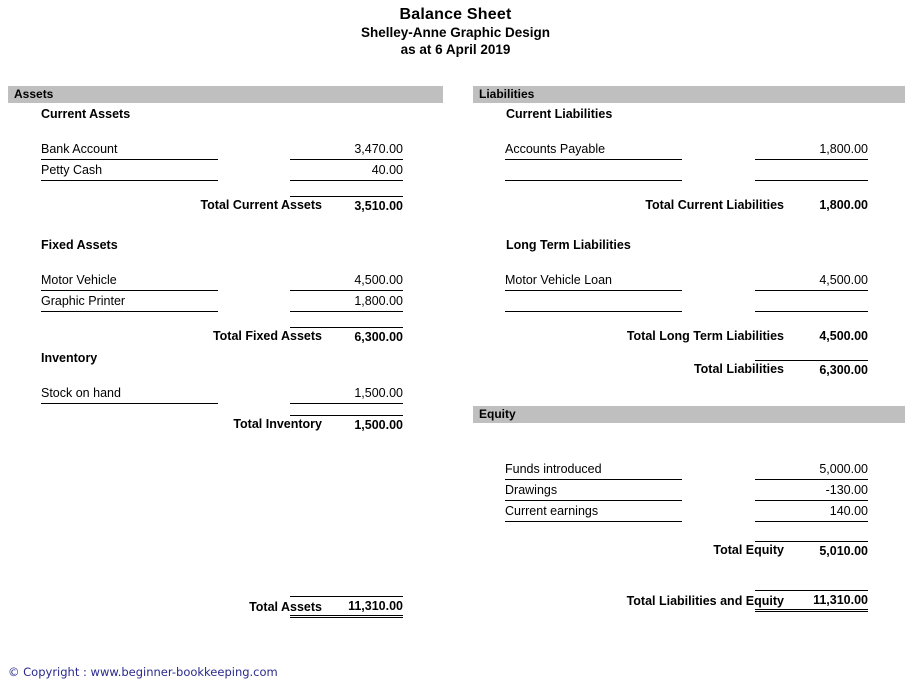 The height and width of the screenshot is (688, 911). What do you see at coordinates (346, 150) in the screenshot?
I see `line-item-amount: 3,470.00` at bounding box center [346, 150].